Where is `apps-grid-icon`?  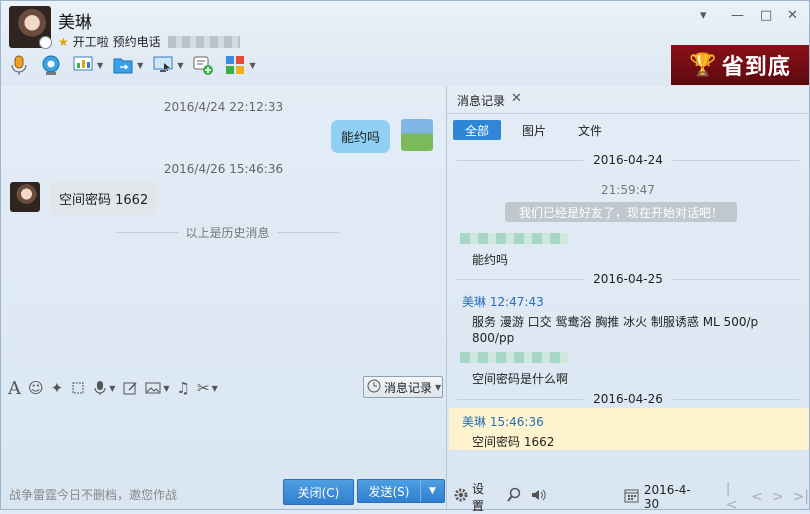 apps-grid-icon is located at coordinates (235, 65).